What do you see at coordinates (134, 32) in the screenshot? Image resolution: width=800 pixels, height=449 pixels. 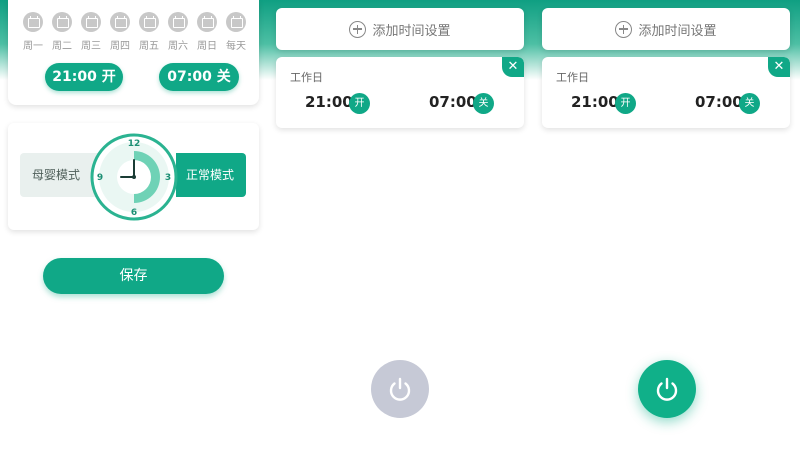 I see `weekday-list: 周一 周二 周三 周四 周五 周六 周日 每天` at bounding box center [134, 32].